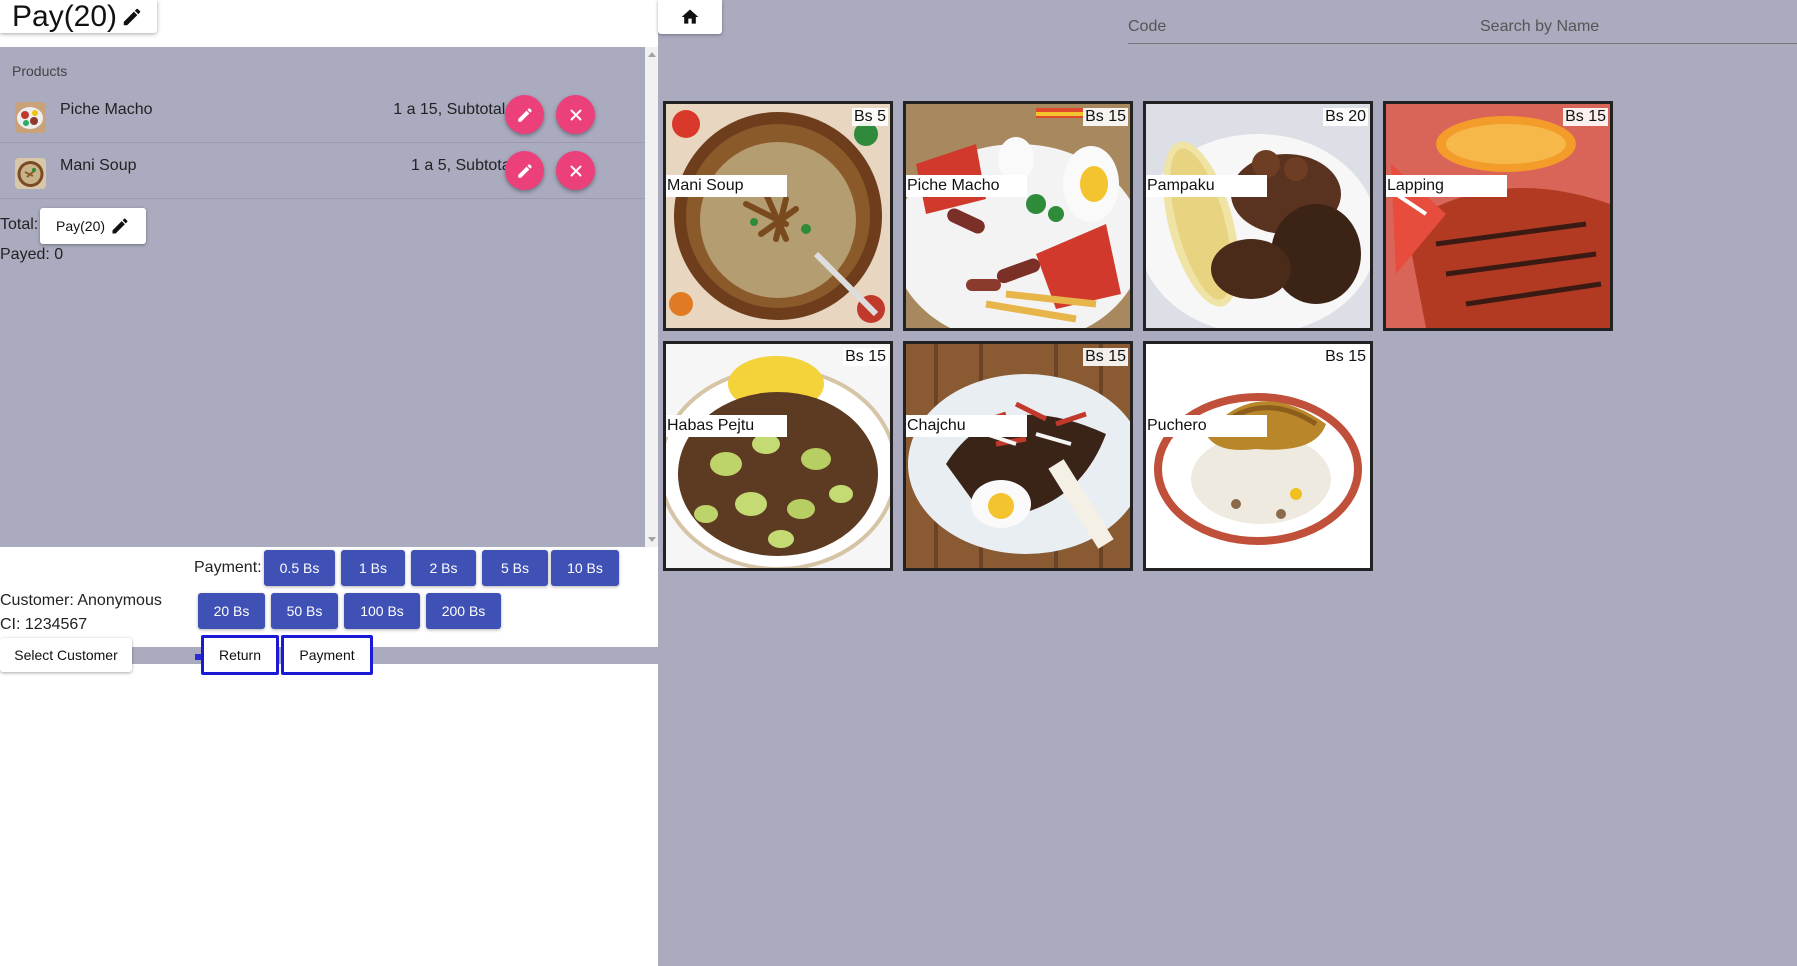 This screenshot has width=1797, height=966. Describe the element at coordinates (382, 611) in the screenshot. I see `pay-100-bs-button: 100 Bs` at that location.